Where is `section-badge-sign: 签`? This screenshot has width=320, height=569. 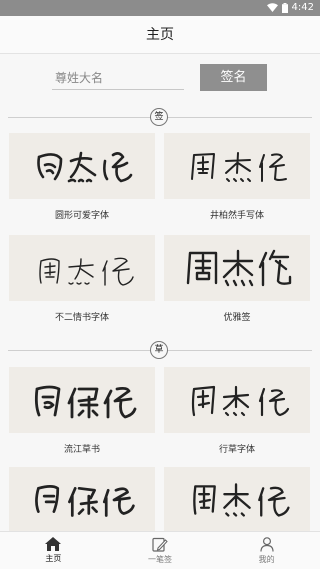 section-badge-sign: 签 is located at coordinates (159, 117).